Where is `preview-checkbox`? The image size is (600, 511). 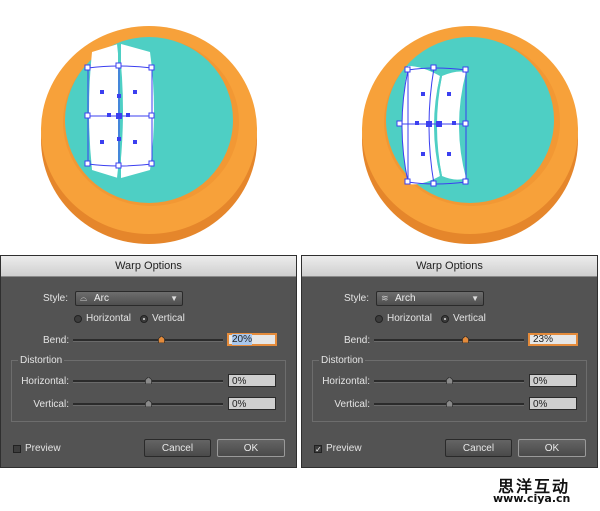 preview-checkbox is located at coordinates (17, 449).